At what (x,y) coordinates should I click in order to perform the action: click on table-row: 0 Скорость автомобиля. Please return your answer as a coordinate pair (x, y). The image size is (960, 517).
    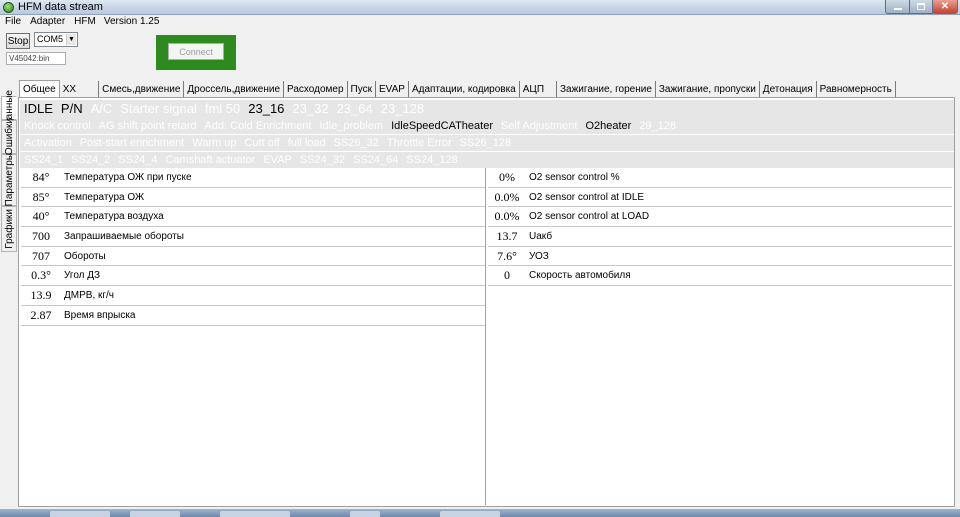
    Looking at the image, I should click on (720, 276).